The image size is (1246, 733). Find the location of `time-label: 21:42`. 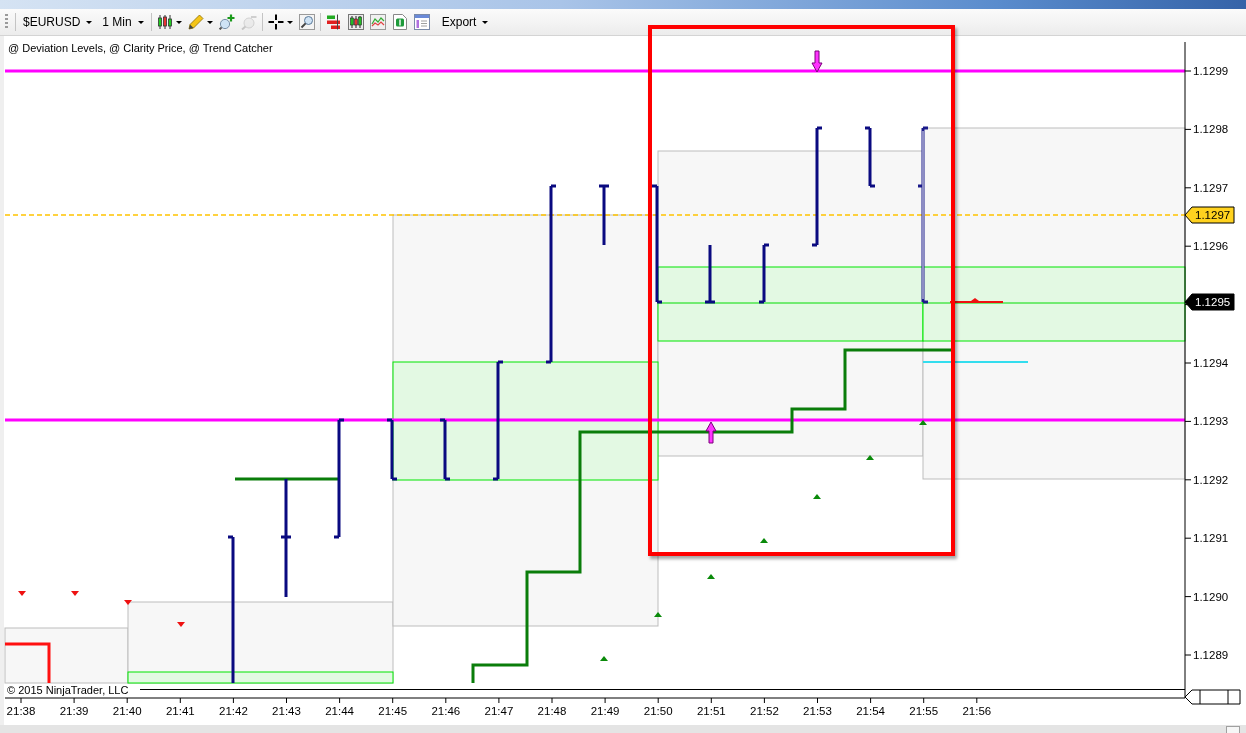

time-label: 21:42 is located at coordinates (233, 711).